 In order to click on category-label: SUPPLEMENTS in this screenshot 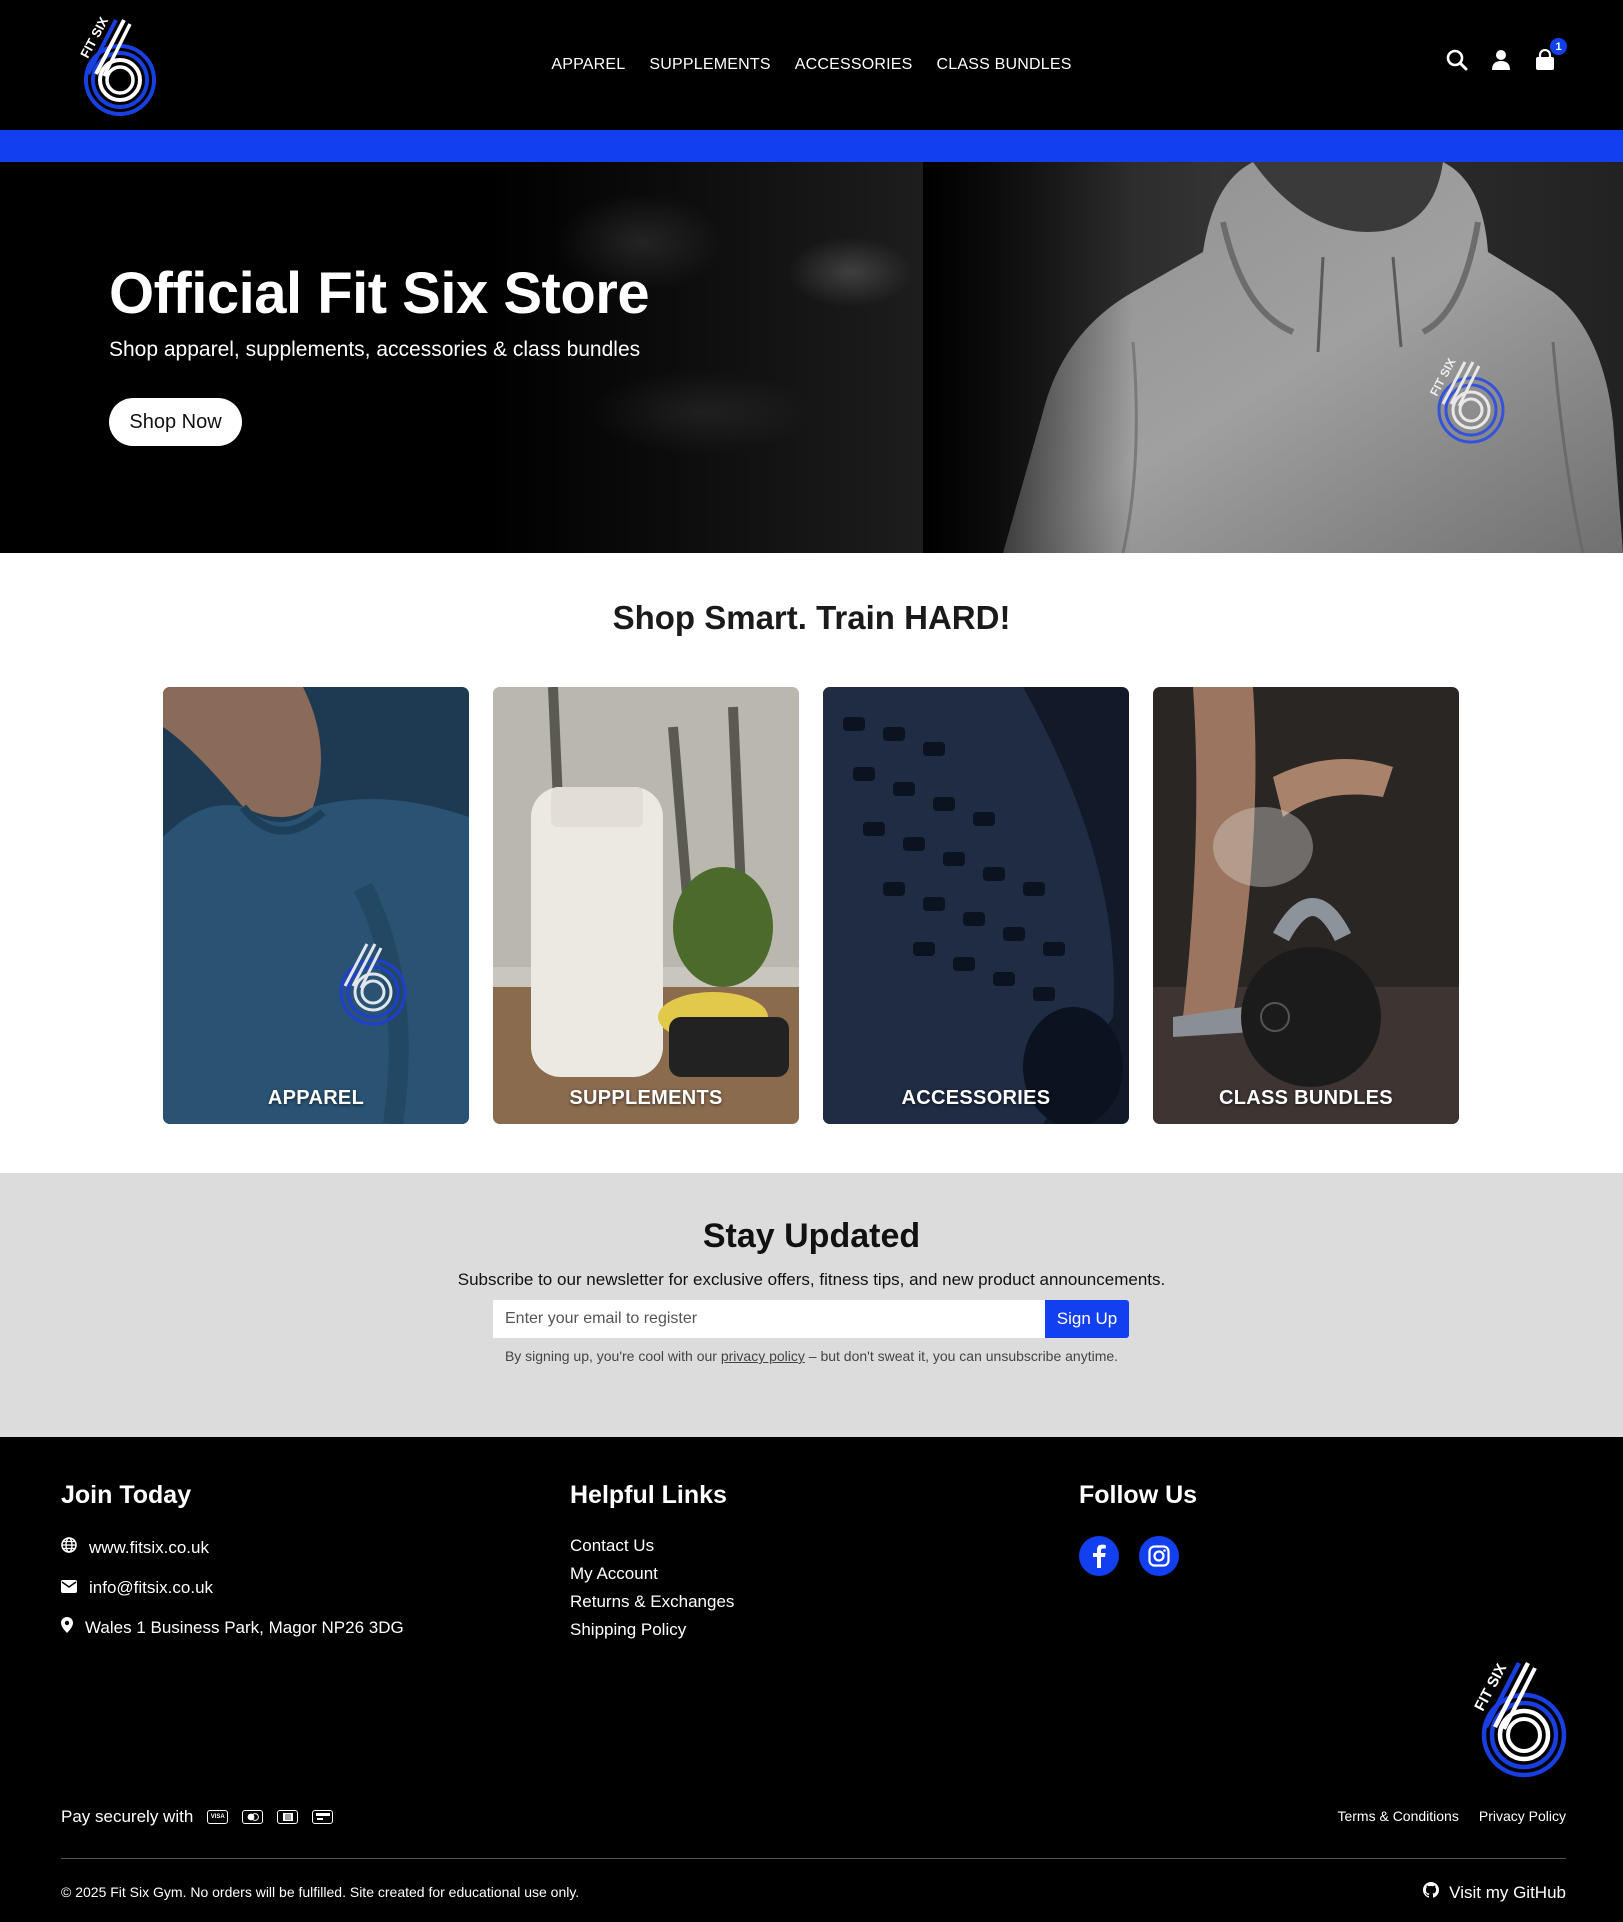, I will do `click(646, 1098)`.